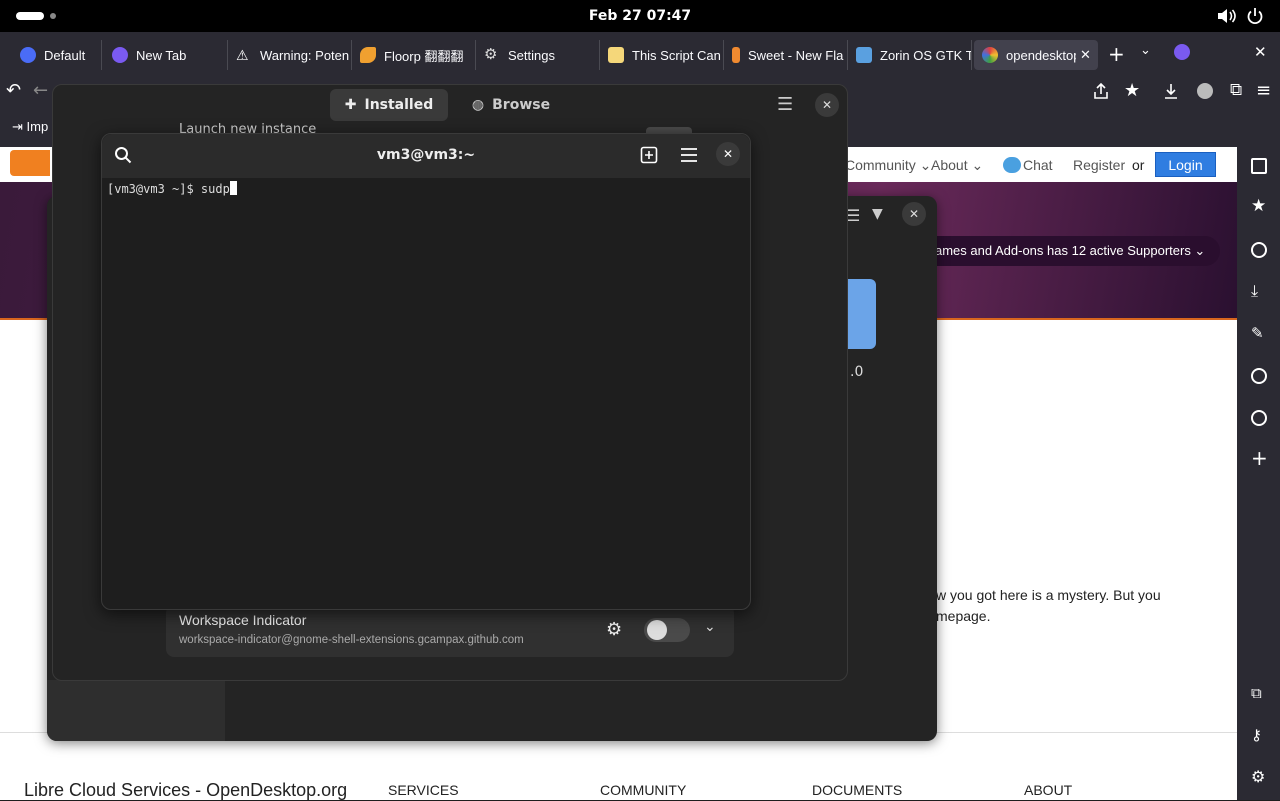  I want to click on gear-icon: ⚙, so click(491, 54).